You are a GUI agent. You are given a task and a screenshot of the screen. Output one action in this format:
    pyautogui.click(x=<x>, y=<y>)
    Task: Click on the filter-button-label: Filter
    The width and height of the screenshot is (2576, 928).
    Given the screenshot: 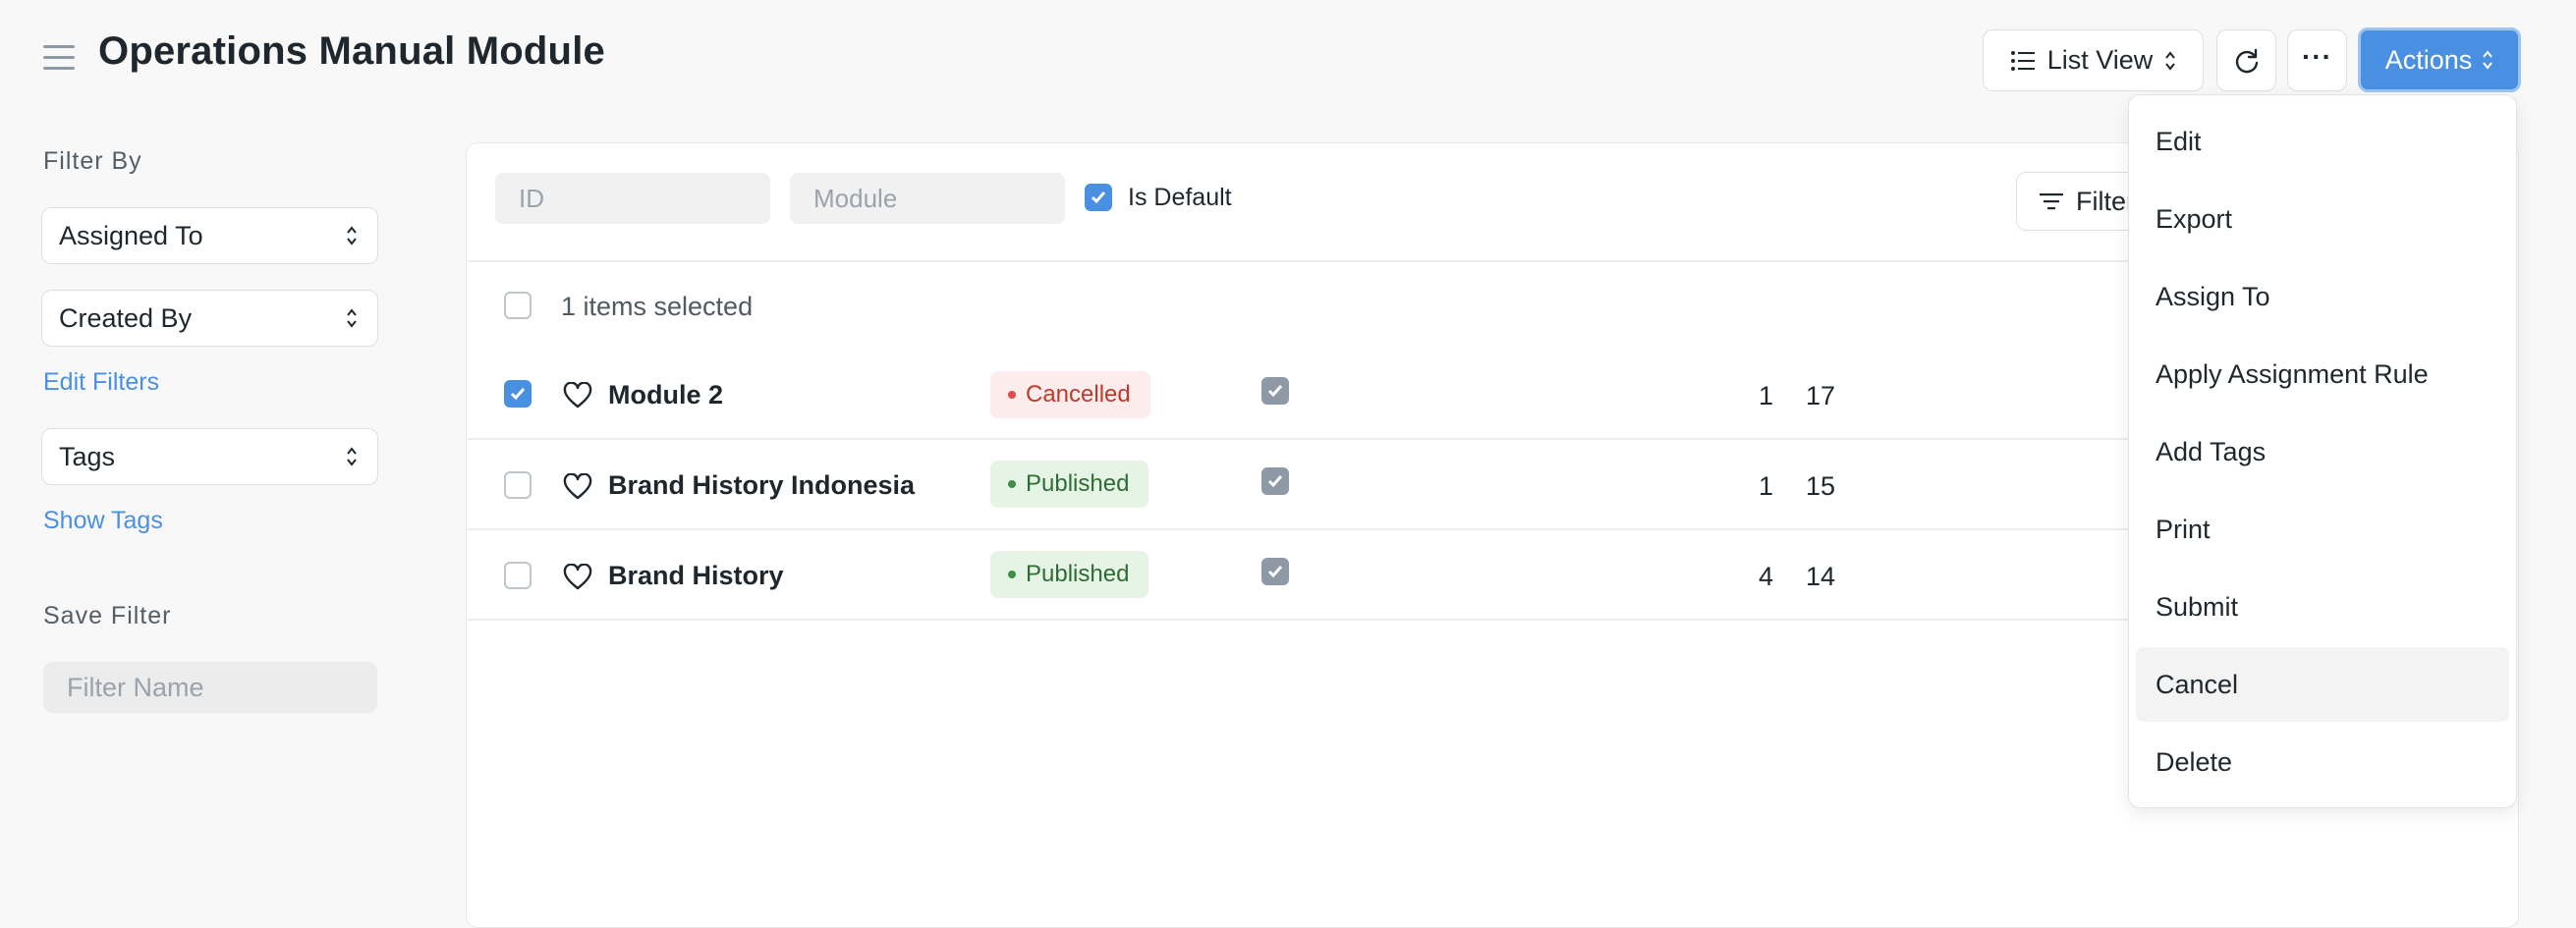 What is the action you would take?
    pyautogui.click(x=2105, y=201)
    